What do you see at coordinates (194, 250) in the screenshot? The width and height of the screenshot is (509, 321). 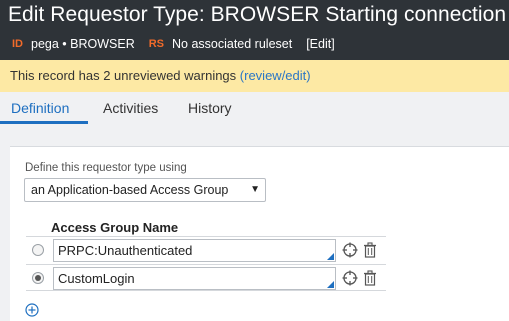 I see `access-group-input: PRPC:Unauthenticated` at bounding box center [194, 250].